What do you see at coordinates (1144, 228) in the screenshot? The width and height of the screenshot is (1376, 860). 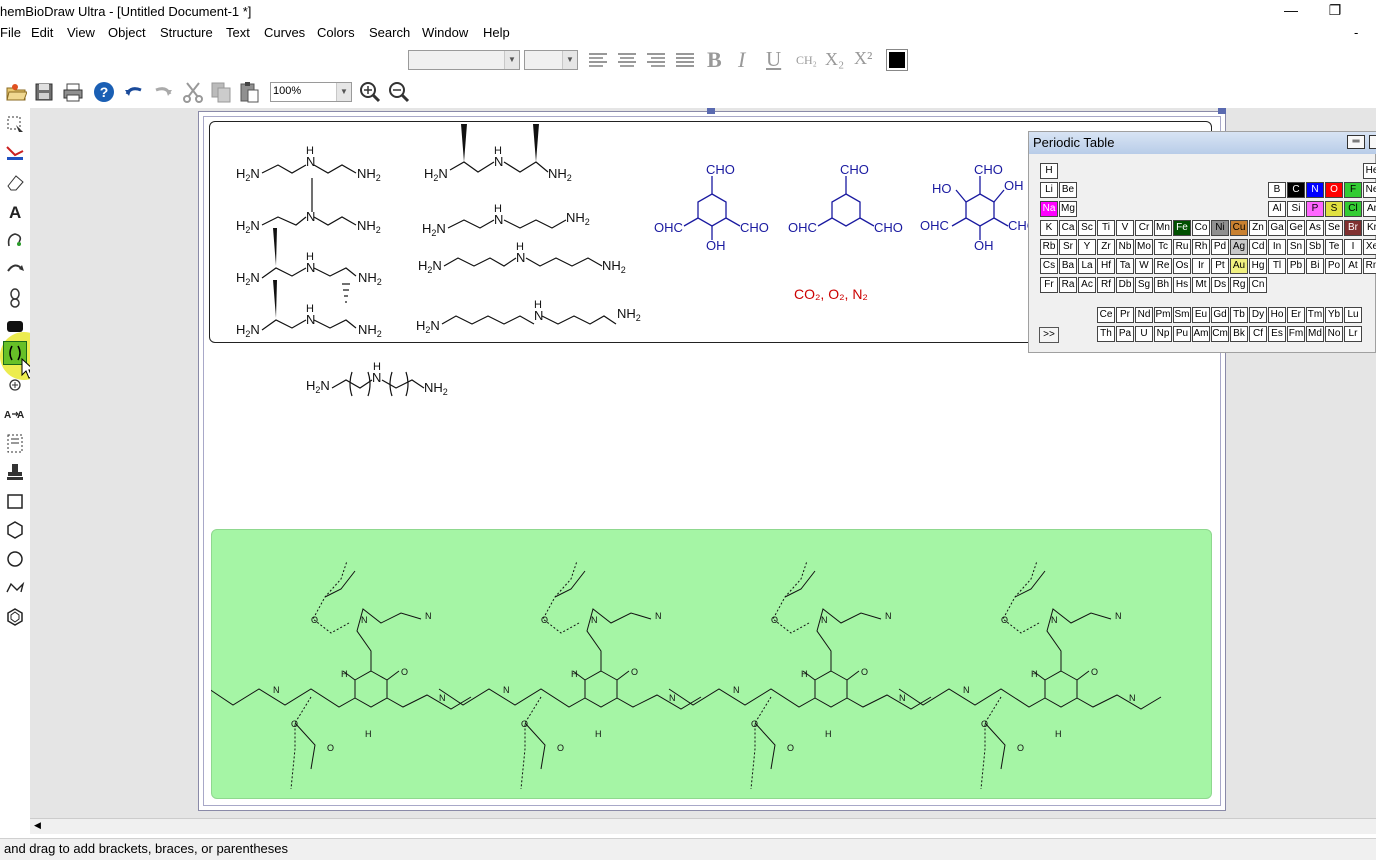 I see `element-cr: Cr` at bounding box center [1144, 228].